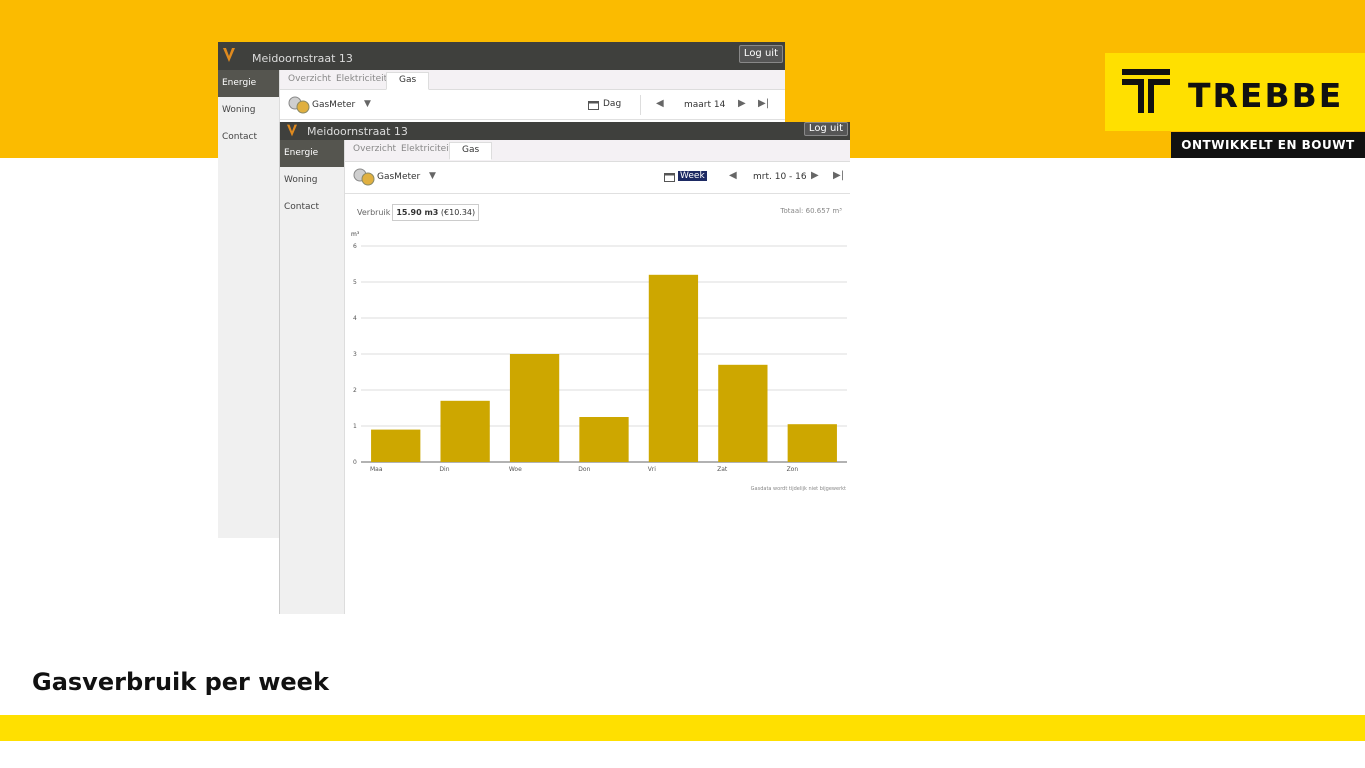 The height and width of the screenshot is (768, 1365). I want to click on y-tick-label: 4, so click(355, 318).